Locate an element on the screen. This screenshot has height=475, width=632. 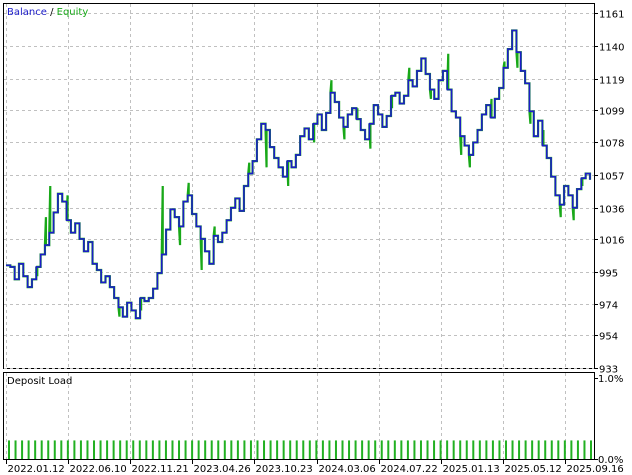
x-tick-label: 2023.10.23 is located at coordinates (284, 469).